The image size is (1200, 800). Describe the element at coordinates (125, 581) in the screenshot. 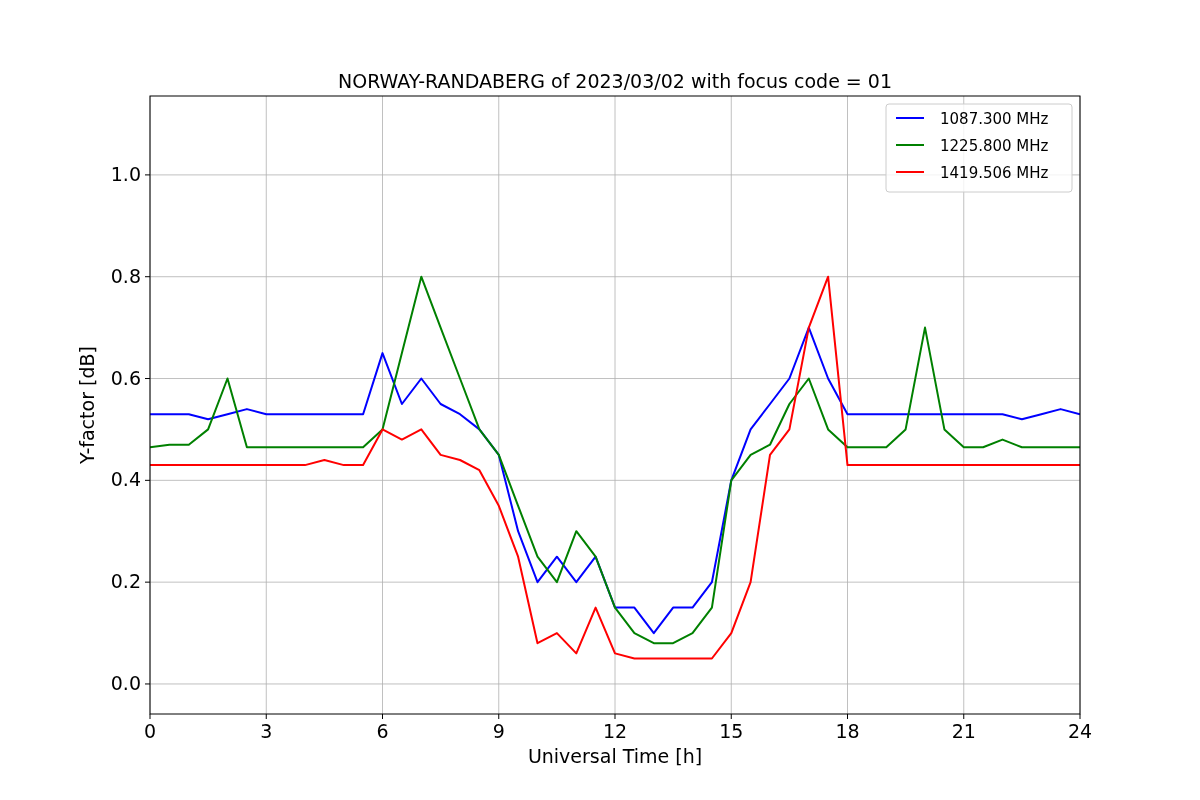

I see `y-tick-label: 0.2` at that location.